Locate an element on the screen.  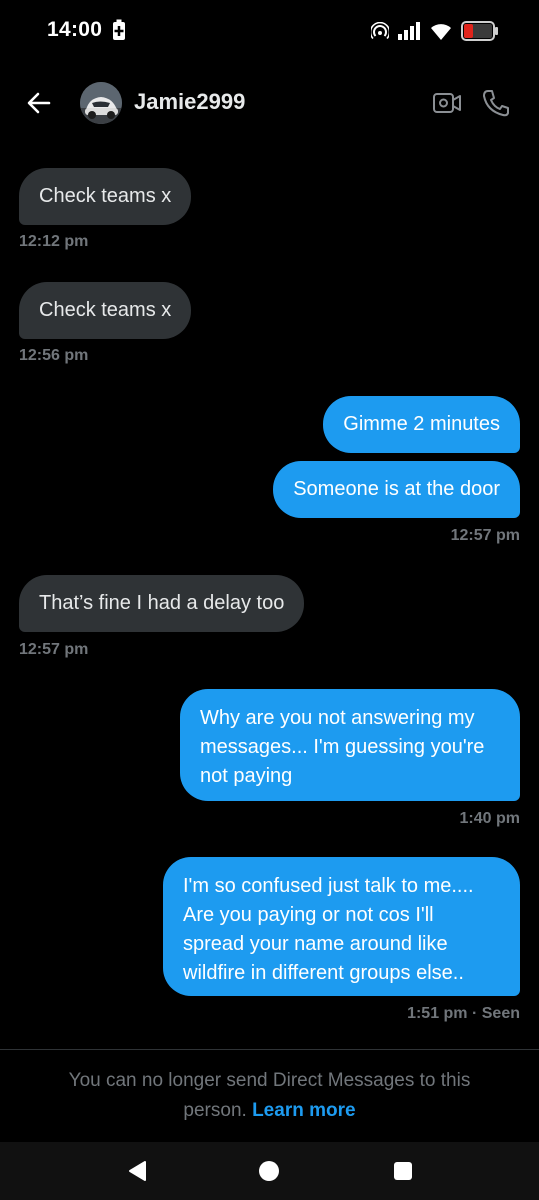
video-camera-icon is located at coordinates (447, 103).